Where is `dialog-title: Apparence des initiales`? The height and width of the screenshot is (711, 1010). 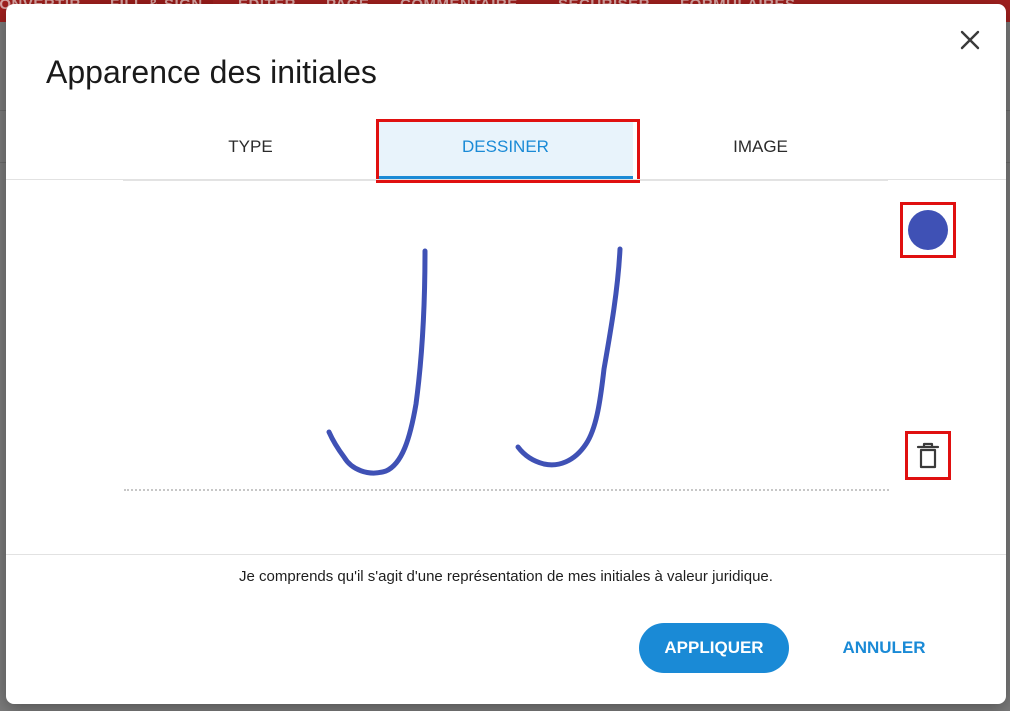
dialog-title: Apparence des initiales is located at coordinates (211, 72).